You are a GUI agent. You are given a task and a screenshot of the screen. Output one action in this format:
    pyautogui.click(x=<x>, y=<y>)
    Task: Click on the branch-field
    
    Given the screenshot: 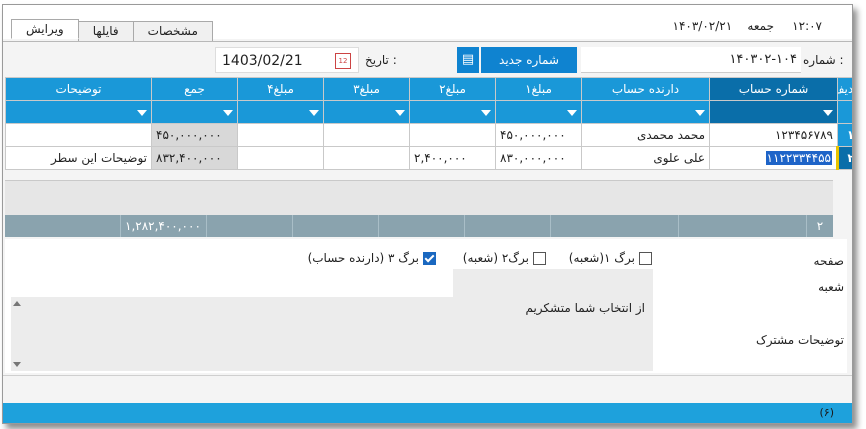 What is the action you would take?
    pyautogui.click(x=553, y=283)
    